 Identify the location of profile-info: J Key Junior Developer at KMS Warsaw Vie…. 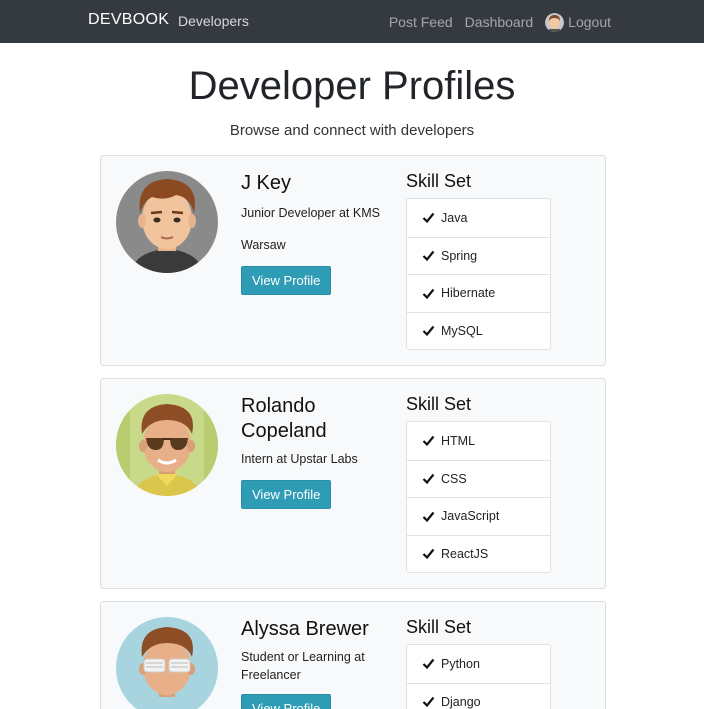
(318, 233).